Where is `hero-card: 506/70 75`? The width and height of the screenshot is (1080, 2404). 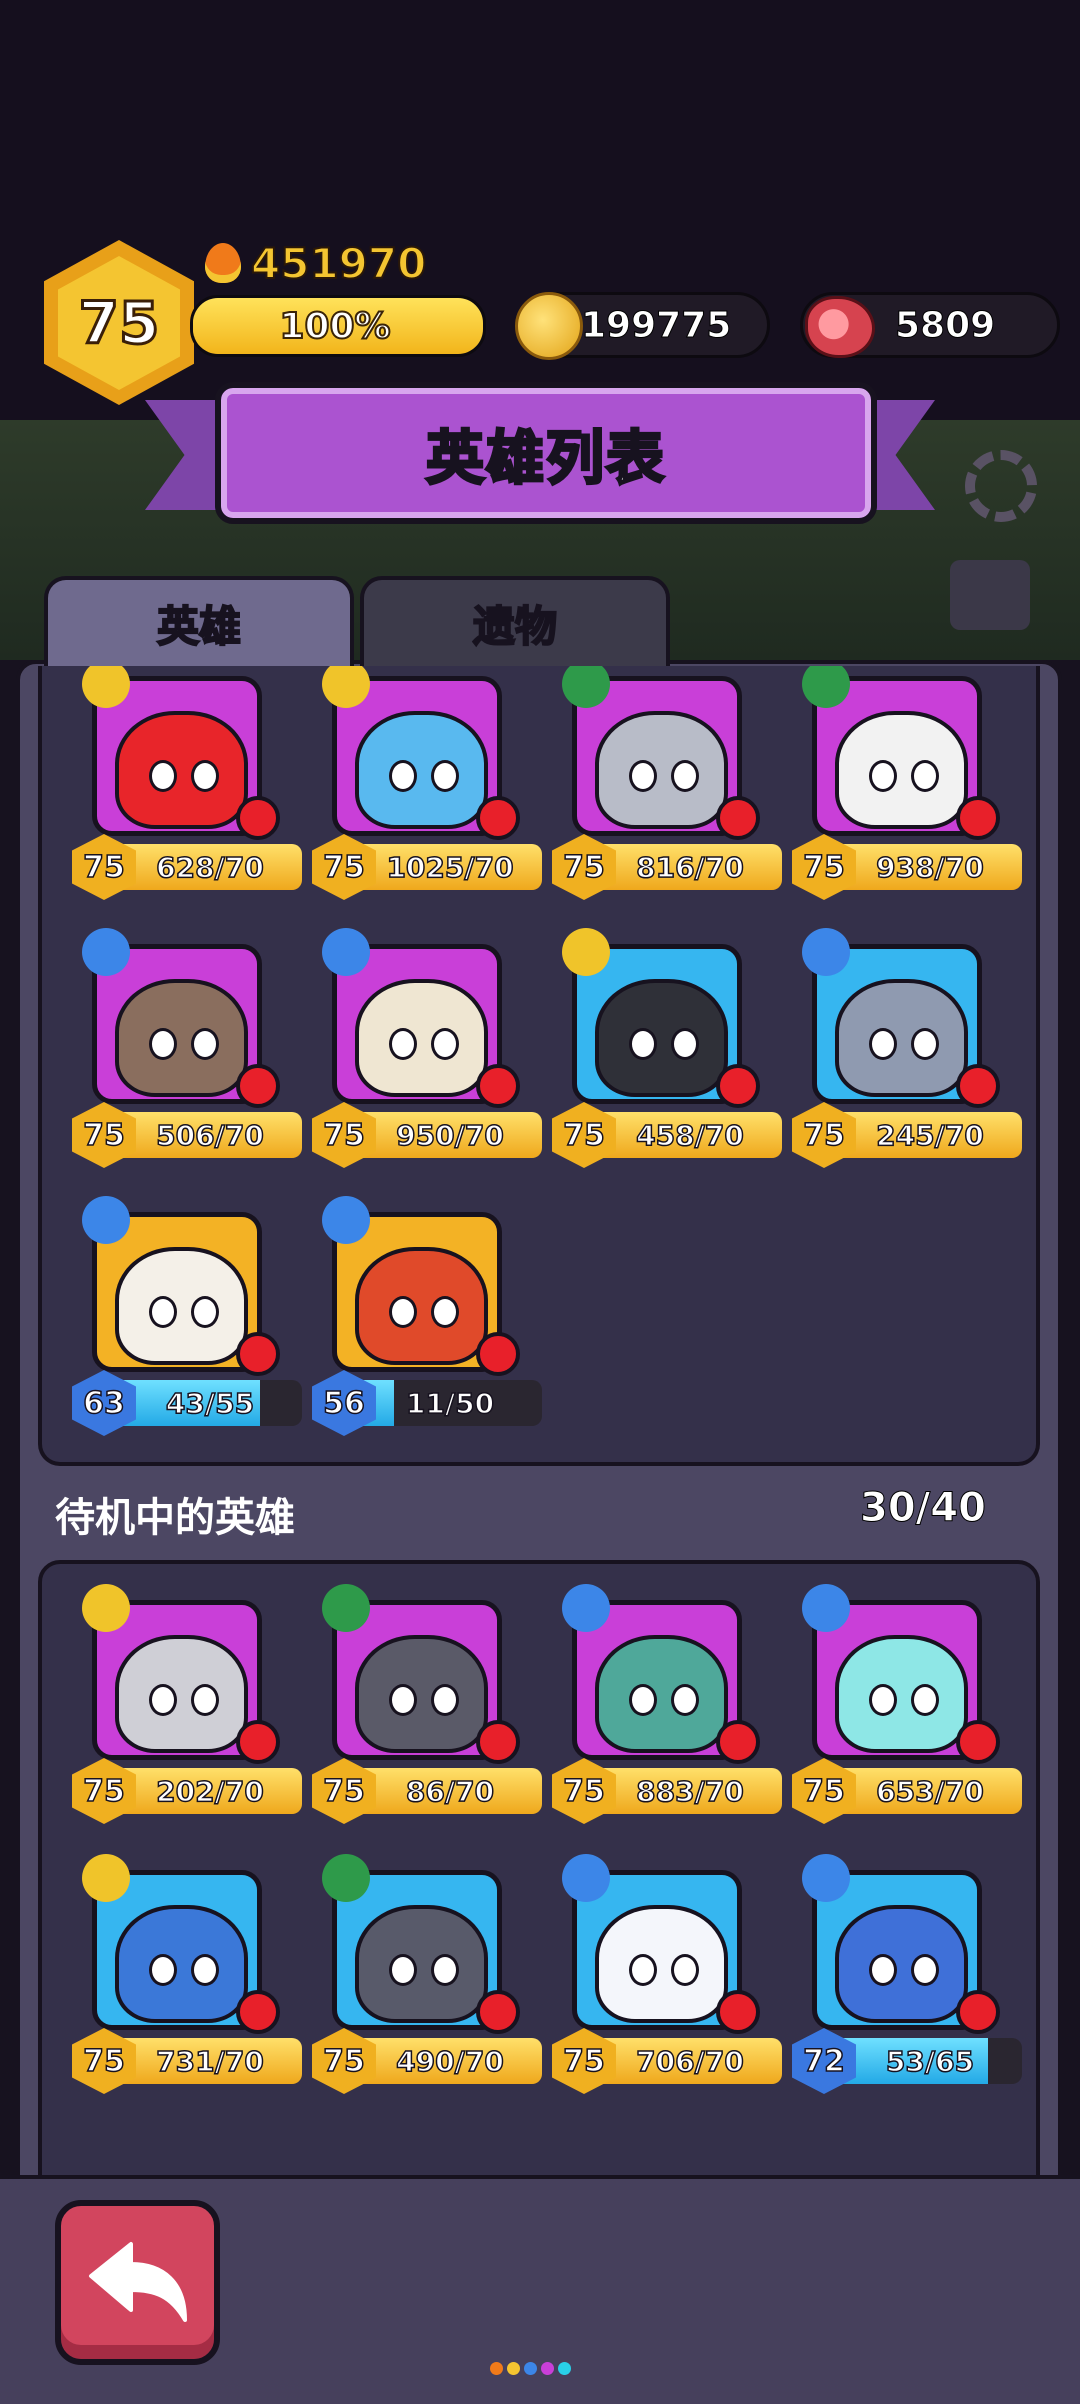
hero-card: 506/70 75 is located at coordinates (186, 1048).